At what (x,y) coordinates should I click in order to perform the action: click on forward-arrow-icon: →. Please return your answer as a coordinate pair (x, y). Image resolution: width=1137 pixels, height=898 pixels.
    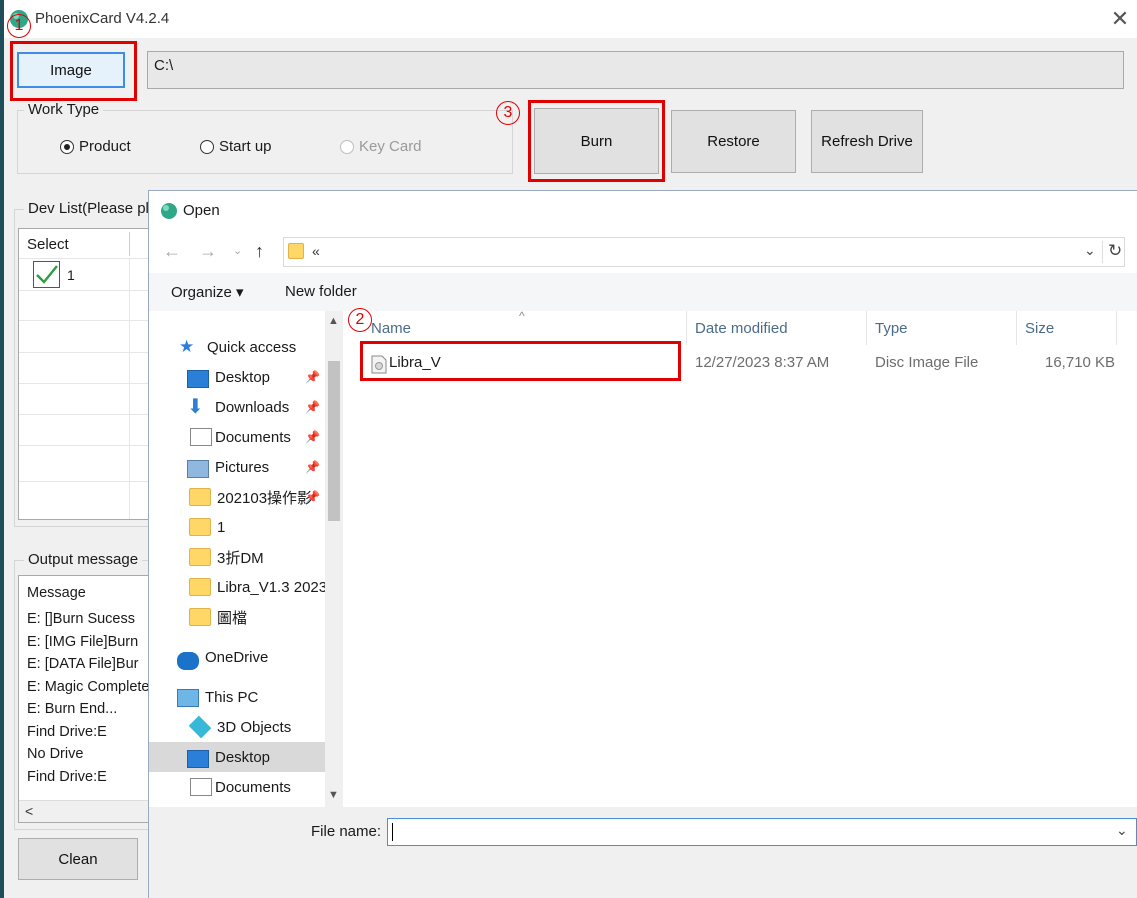
    Looking at the image, I should click on (208, 251).